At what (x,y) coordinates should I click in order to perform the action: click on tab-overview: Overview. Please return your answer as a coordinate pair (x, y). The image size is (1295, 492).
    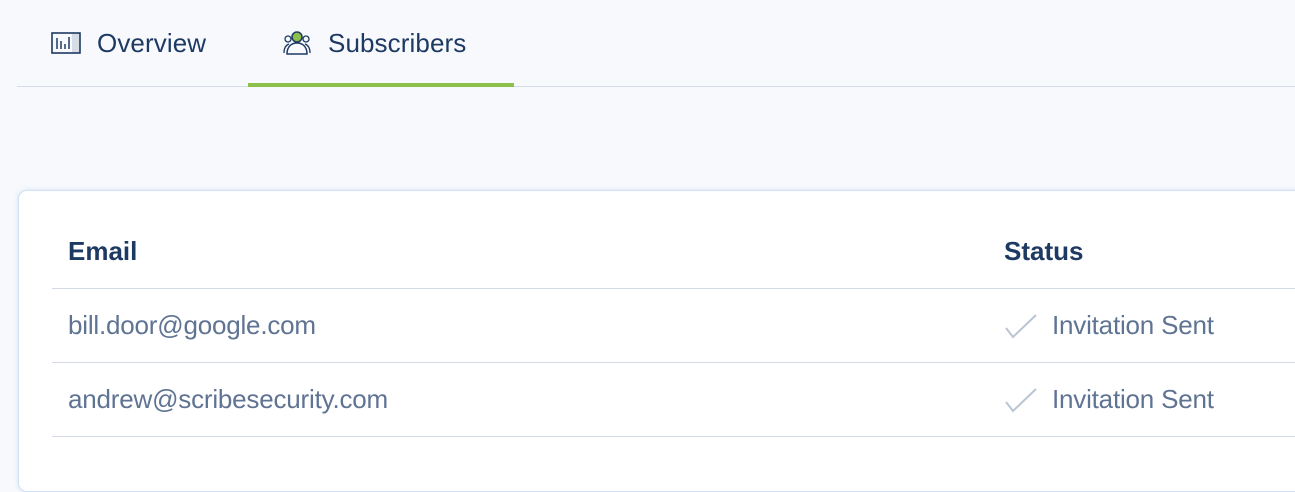
    Looking at the image, I should click on (132, 43).